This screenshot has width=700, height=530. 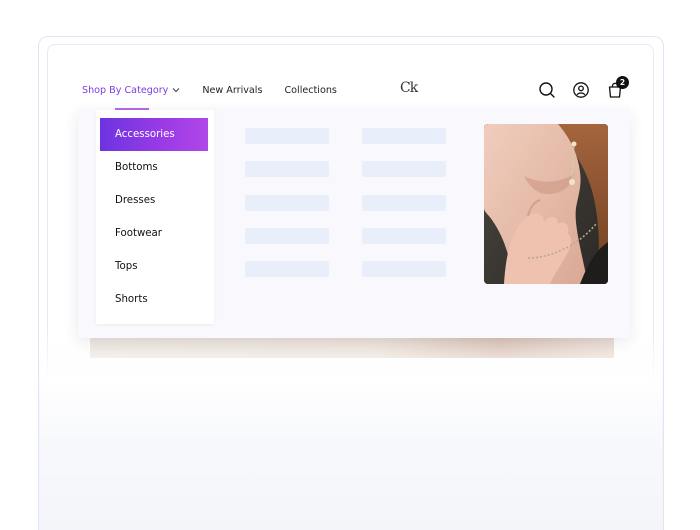 I want to click on jewelry-model-illustration, so click(x=546, y=204).